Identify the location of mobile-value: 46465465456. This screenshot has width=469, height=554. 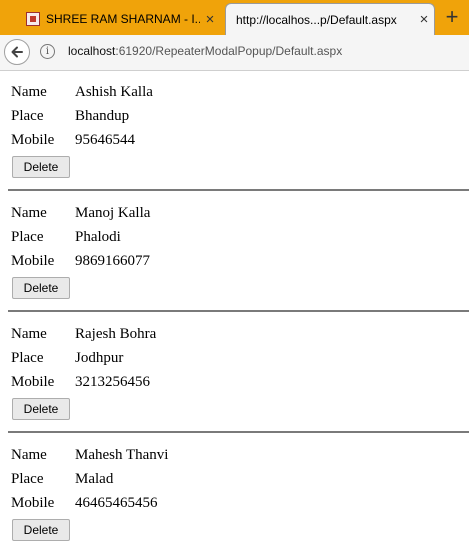
(116, 503).